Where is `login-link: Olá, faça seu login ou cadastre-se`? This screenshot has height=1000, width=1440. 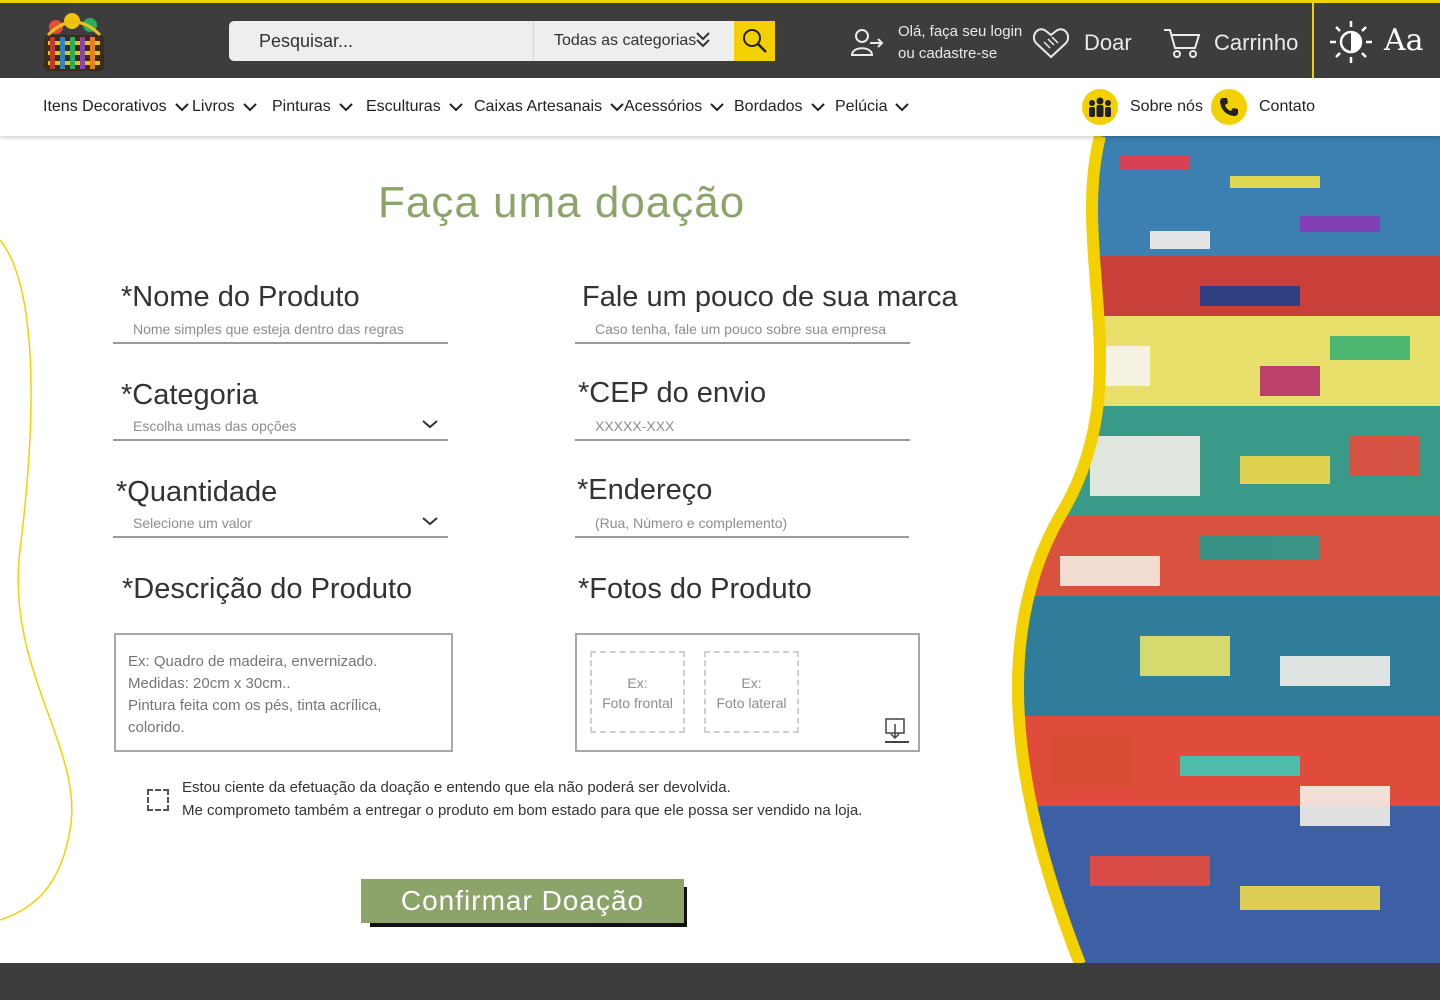 login-link: Olá, faça seu login ou cadastre-se is located at coordinates (936, 44).